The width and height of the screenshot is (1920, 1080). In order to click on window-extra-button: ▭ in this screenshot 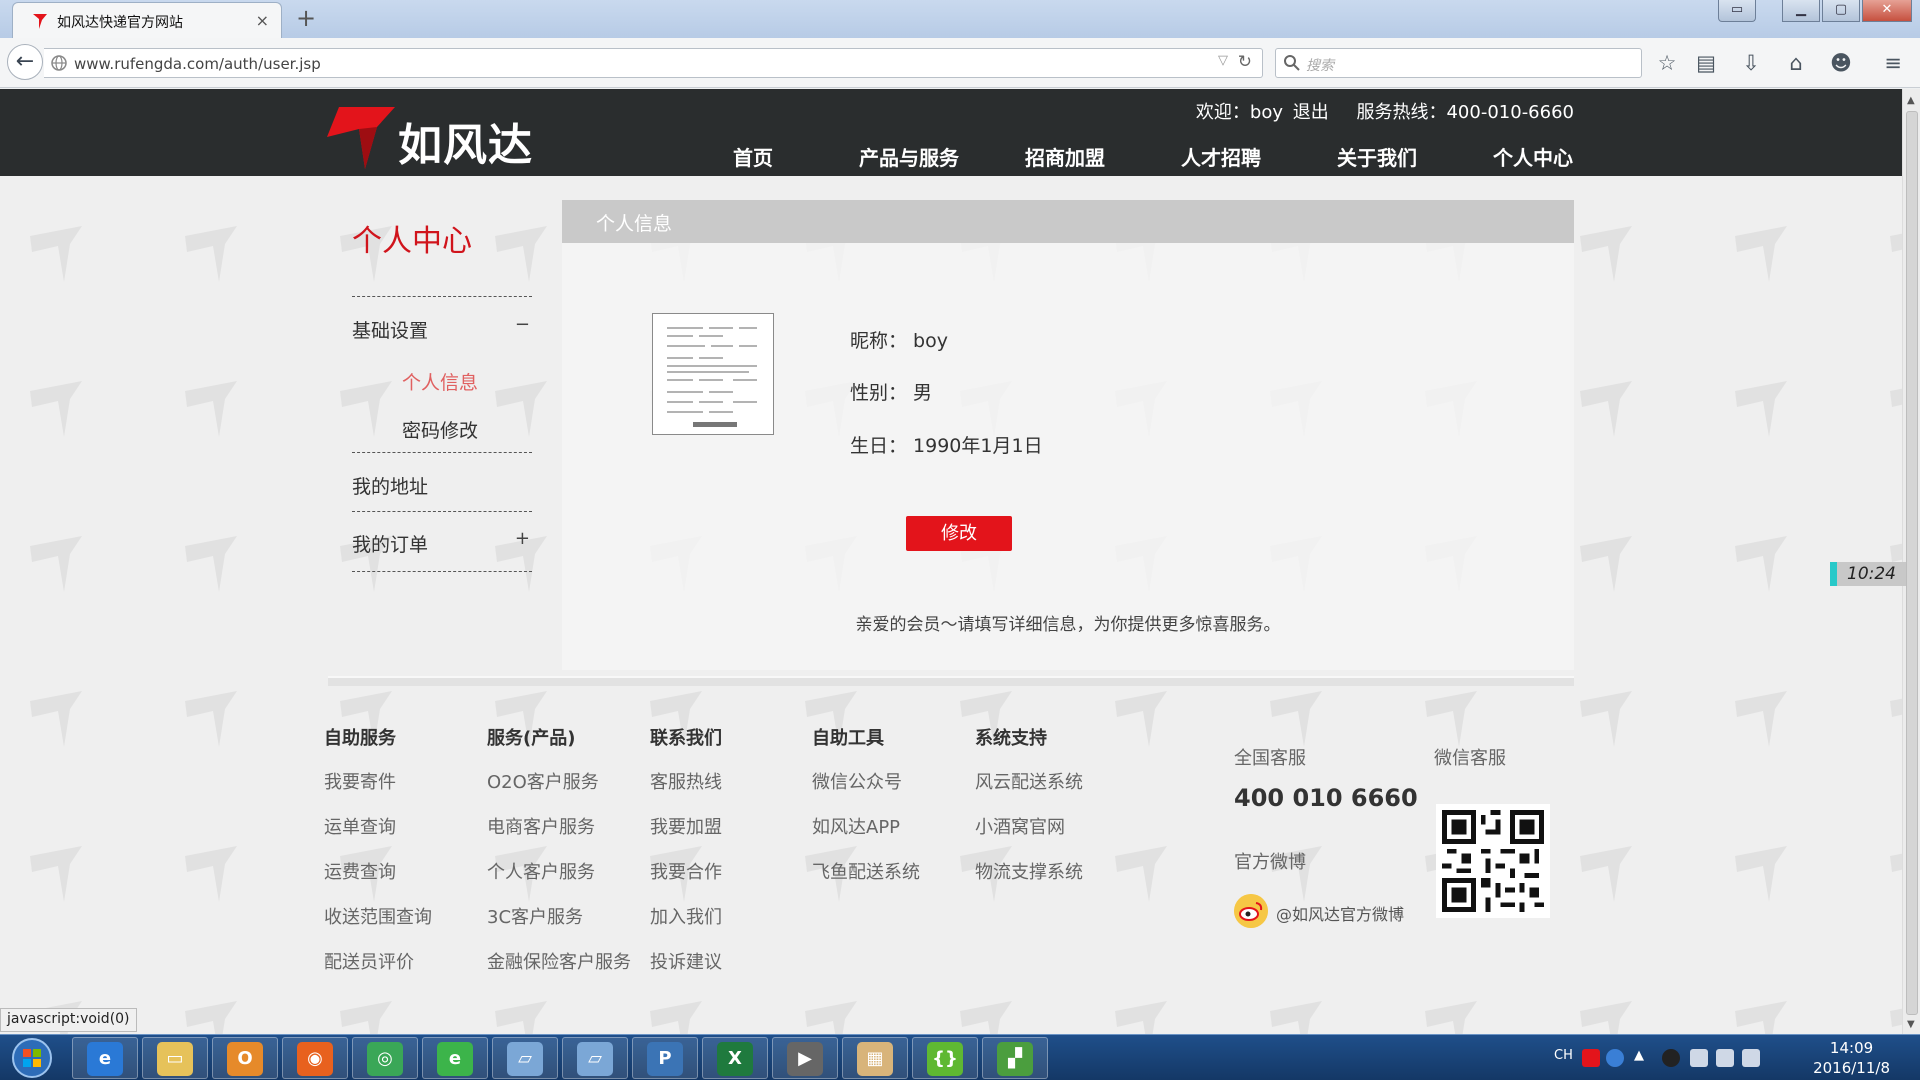, I will do `click(1737, 11)`.